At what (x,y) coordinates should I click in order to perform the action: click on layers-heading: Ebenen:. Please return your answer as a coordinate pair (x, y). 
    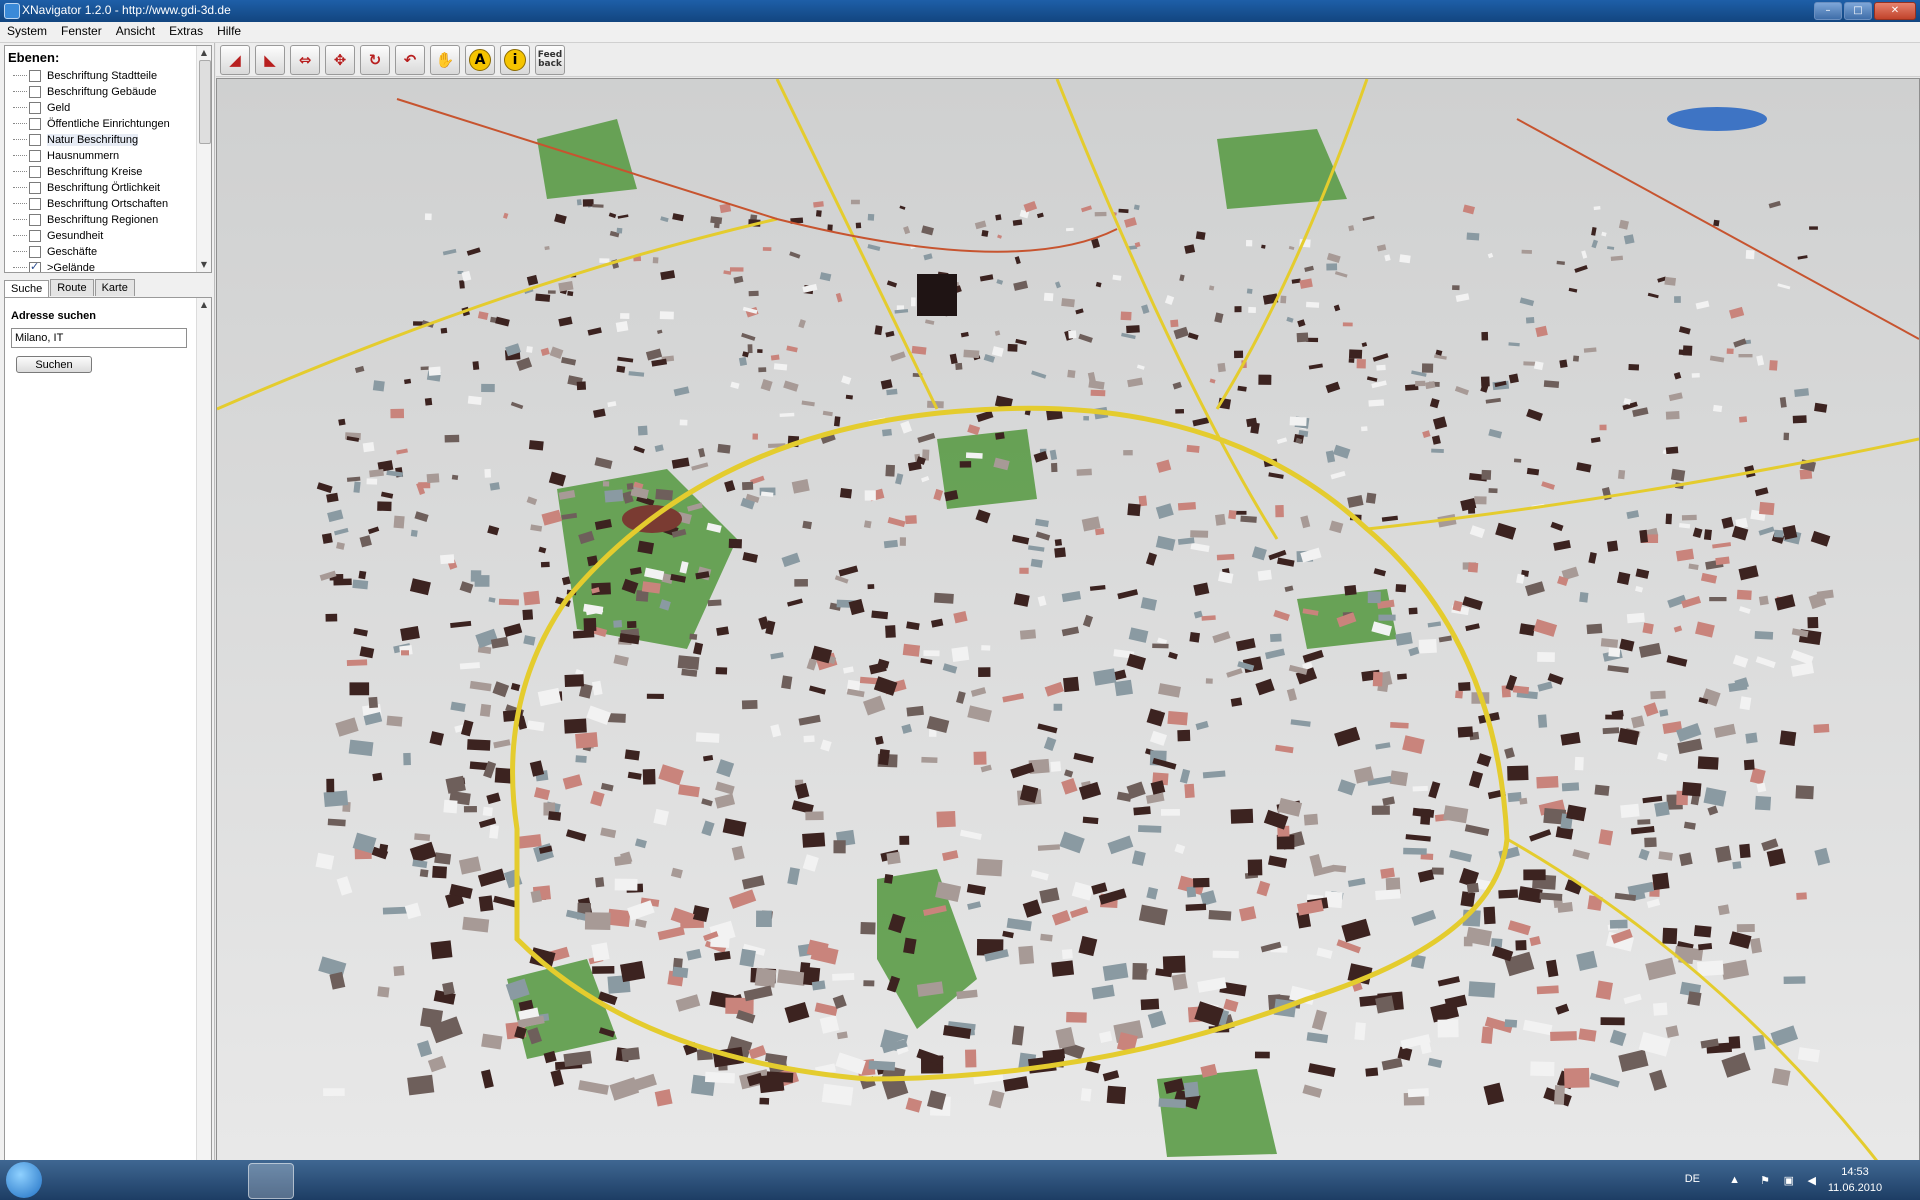
    Looking at the image, I should click on (34, 57).